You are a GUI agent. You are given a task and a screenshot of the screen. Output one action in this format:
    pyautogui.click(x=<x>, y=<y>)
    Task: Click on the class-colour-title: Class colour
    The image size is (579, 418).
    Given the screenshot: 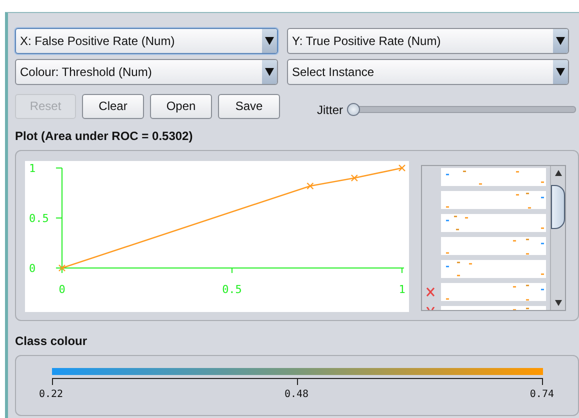 What is the action you would take?
    pyautogui.click(x=51, y=341)
    